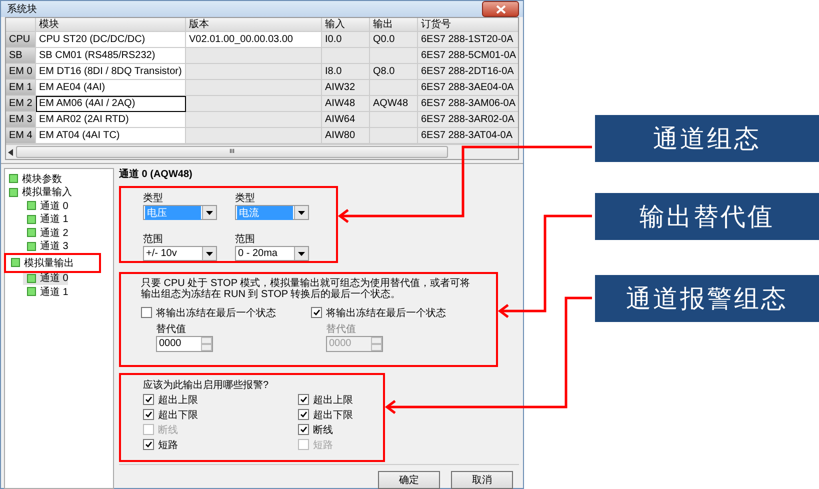 This screenshot has height=489, width=819. Describe the element at coordinates (468, 72) in the screenshot. I see `table-cell: 6ES7 288-2DT16-0A` at that location.